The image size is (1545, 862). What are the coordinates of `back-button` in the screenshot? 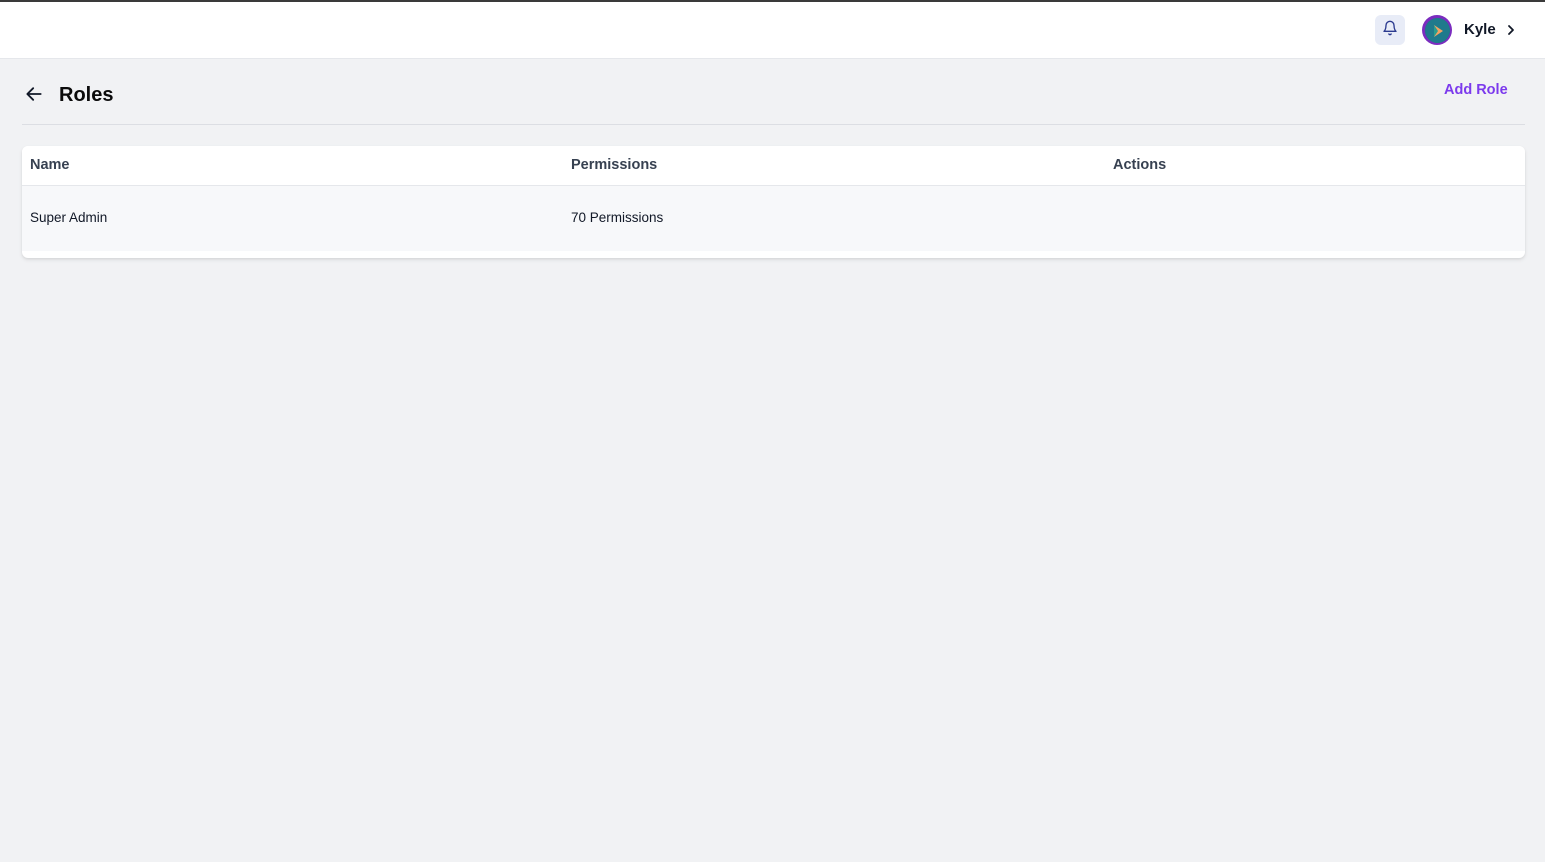 It's located at (34, 96).